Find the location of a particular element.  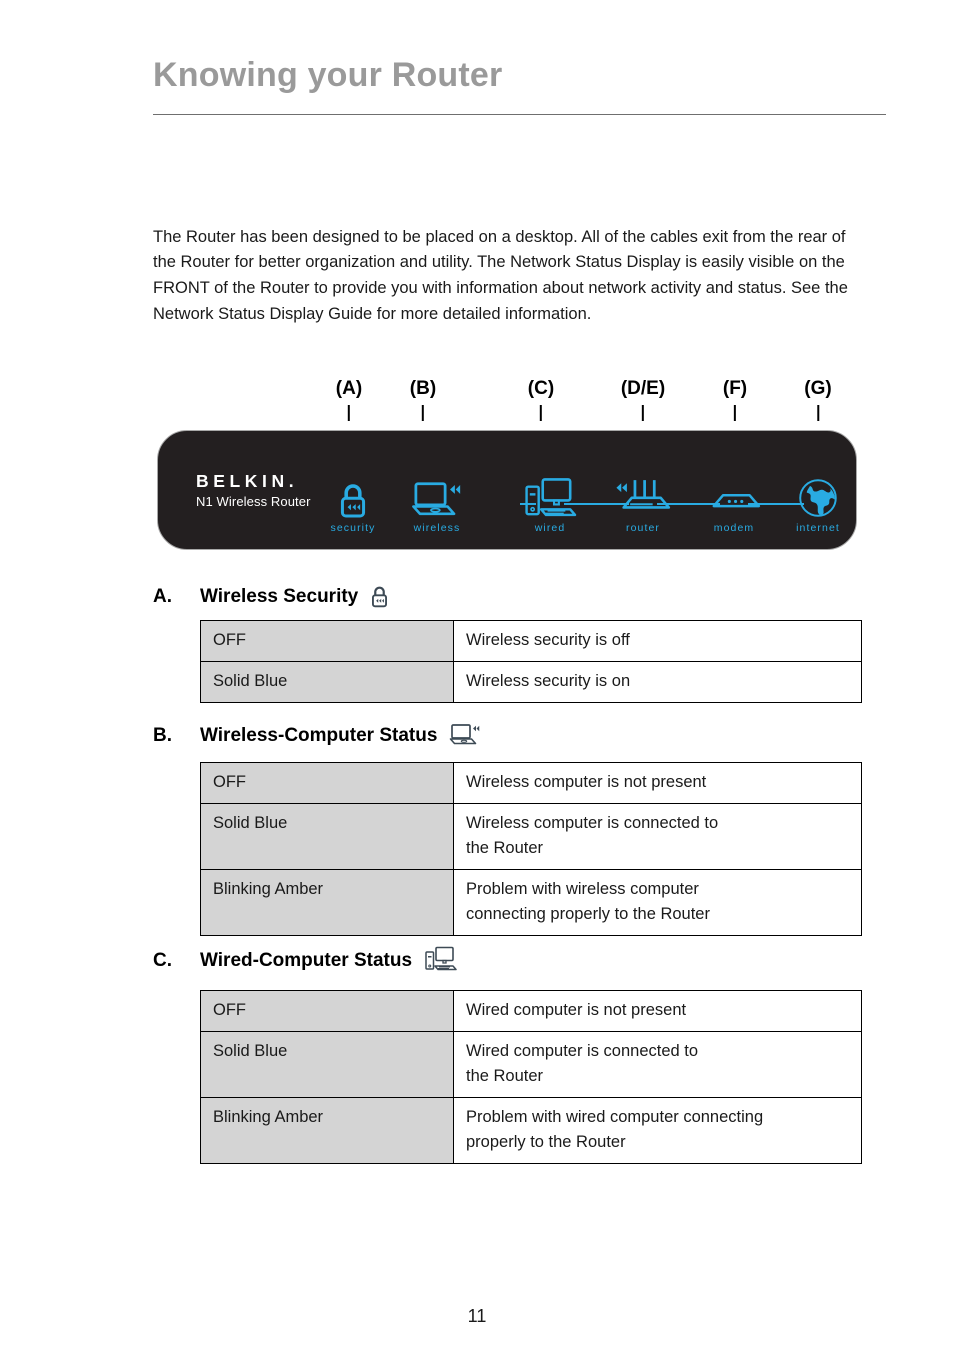

led-indicator-internet: internet is located at coordinates (818, 498).